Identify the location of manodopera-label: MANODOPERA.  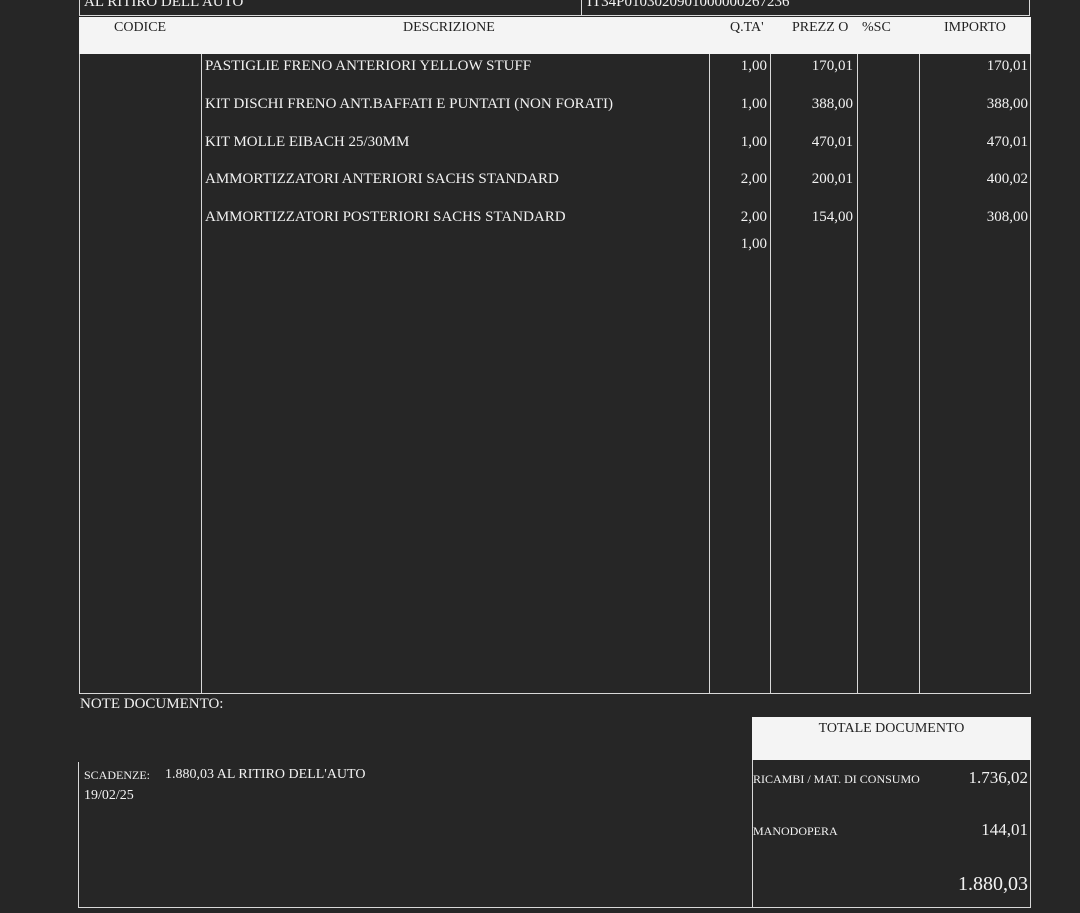
(795, 831).